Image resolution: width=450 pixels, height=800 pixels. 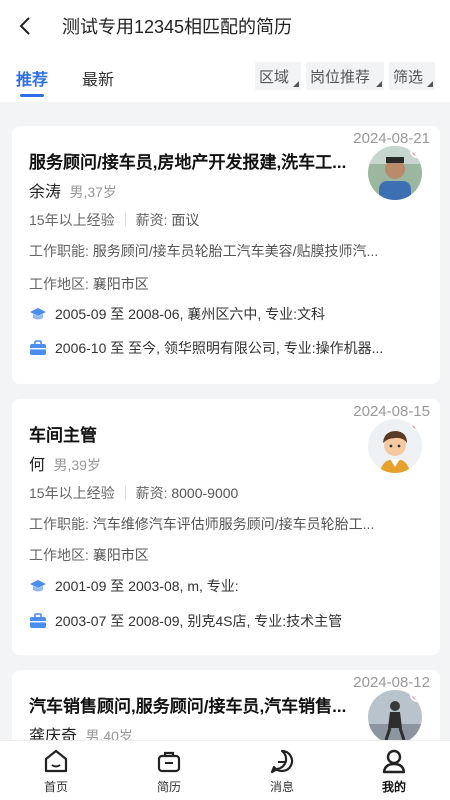 I want to click on name-row: 余涛 男,37岁, so click(x=73, y=190).